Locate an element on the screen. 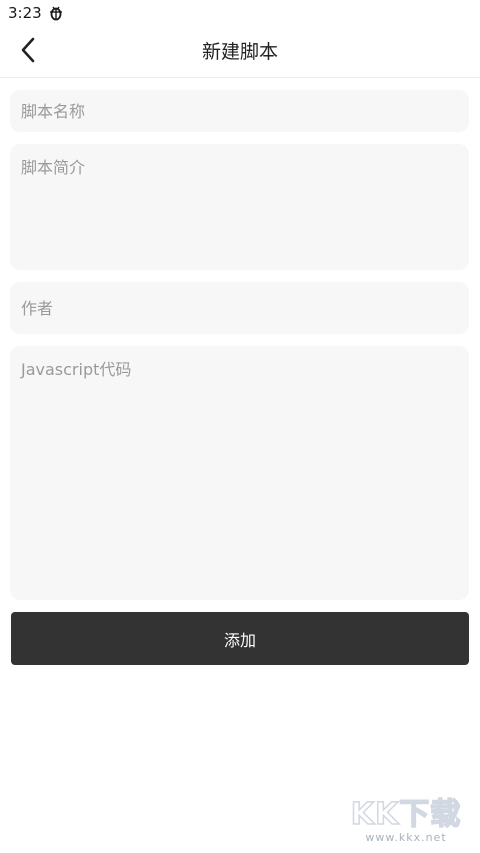  watermark-logo: KK下载 is located at coordinates (406, 814).